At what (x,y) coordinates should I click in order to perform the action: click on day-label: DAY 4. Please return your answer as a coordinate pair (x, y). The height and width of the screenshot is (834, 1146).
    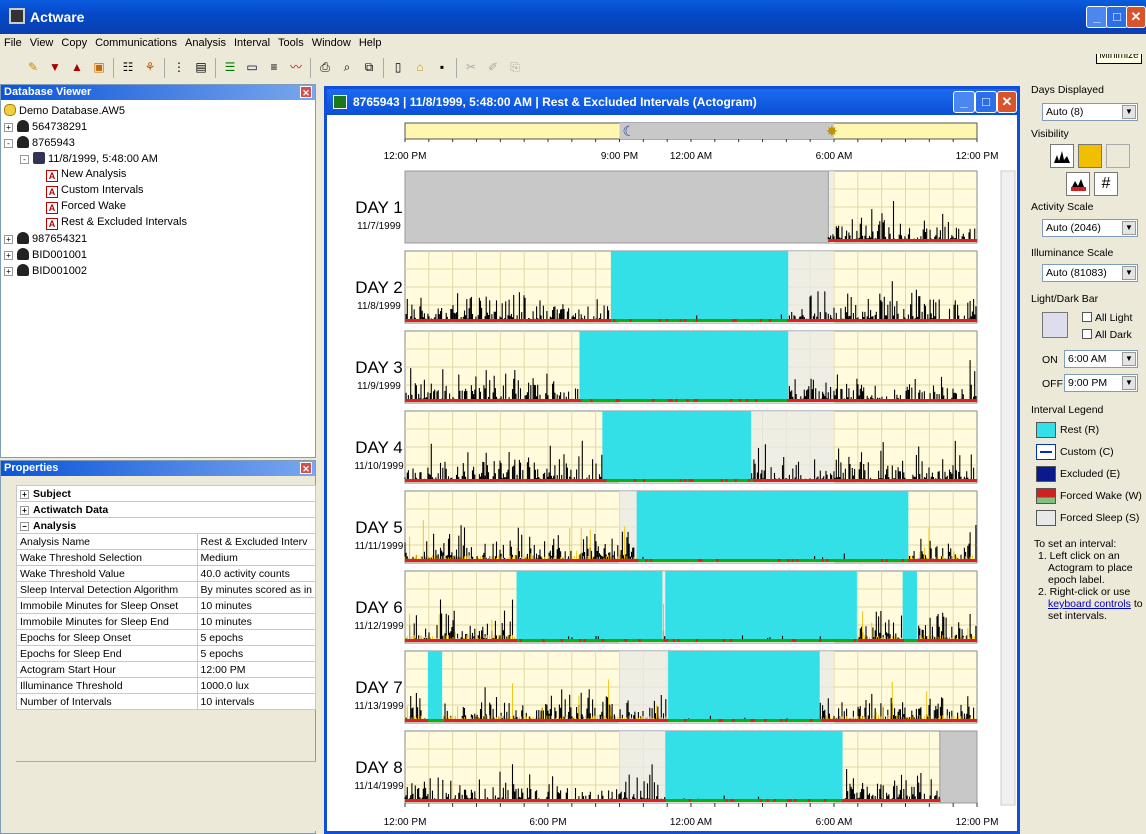
    Looking at the image, I should click on (379, 447).